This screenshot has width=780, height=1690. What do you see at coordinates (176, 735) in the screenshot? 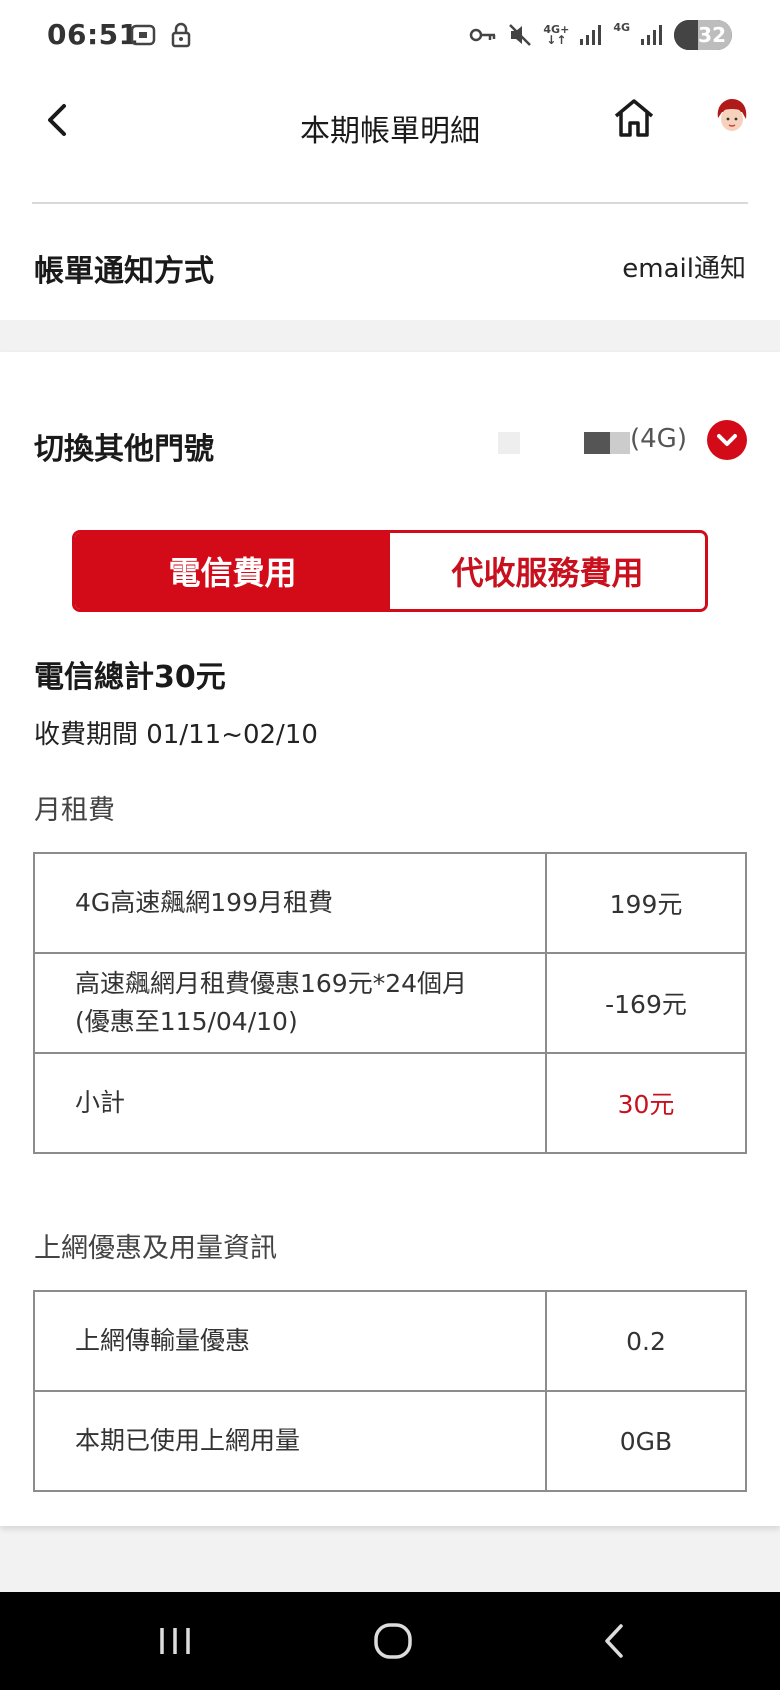
I see `billing-period: 收費期間 01/11~02/10` at bounding box center [176, 735].